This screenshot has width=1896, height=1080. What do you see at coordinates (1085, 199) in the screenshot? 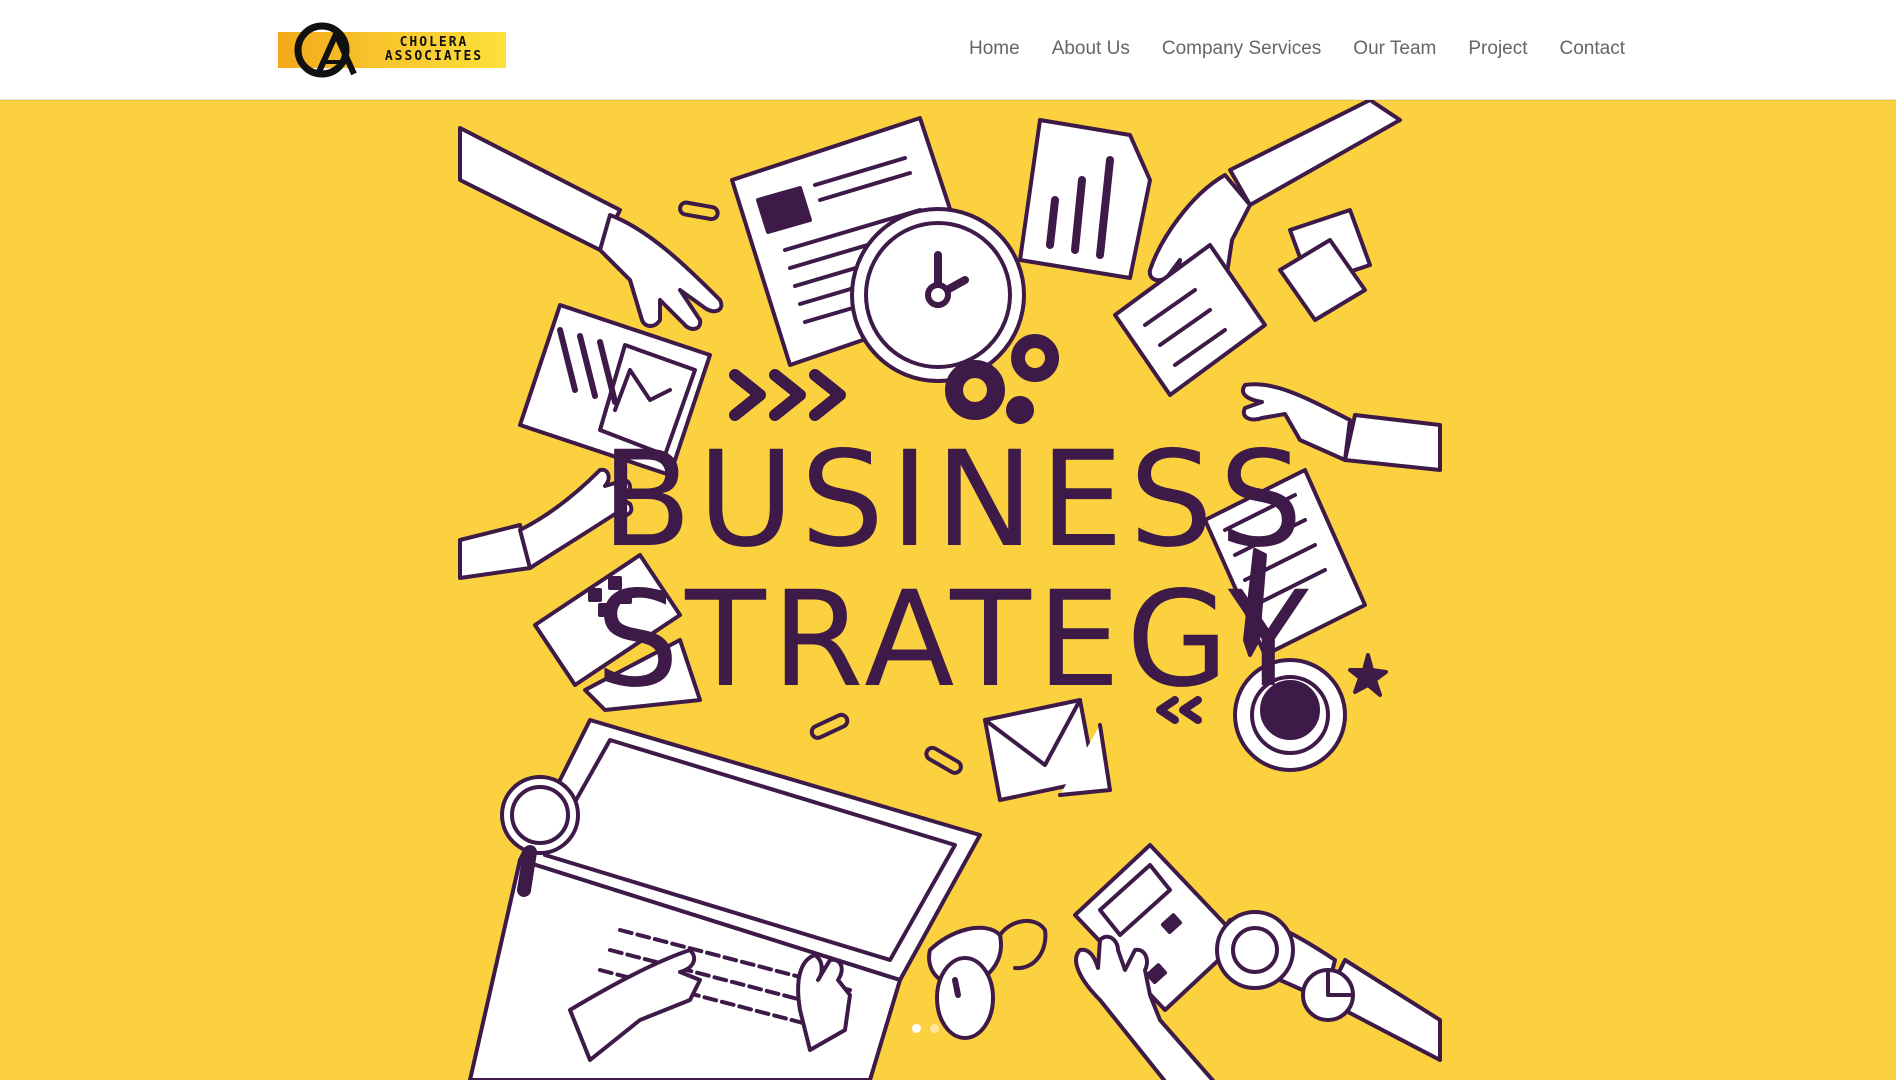
I see `bar-chart-report-icon` at bounding box center [1085, 199].